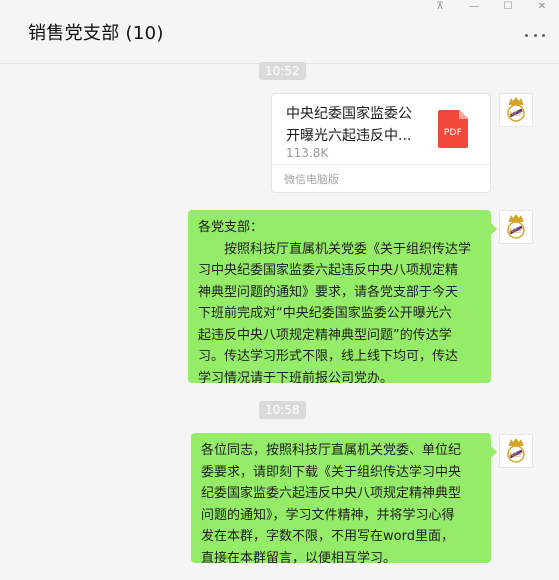  Describe the element at coordinates (282, 71) in the screenshot. I see `message-timestamp: 10:52` at that location.